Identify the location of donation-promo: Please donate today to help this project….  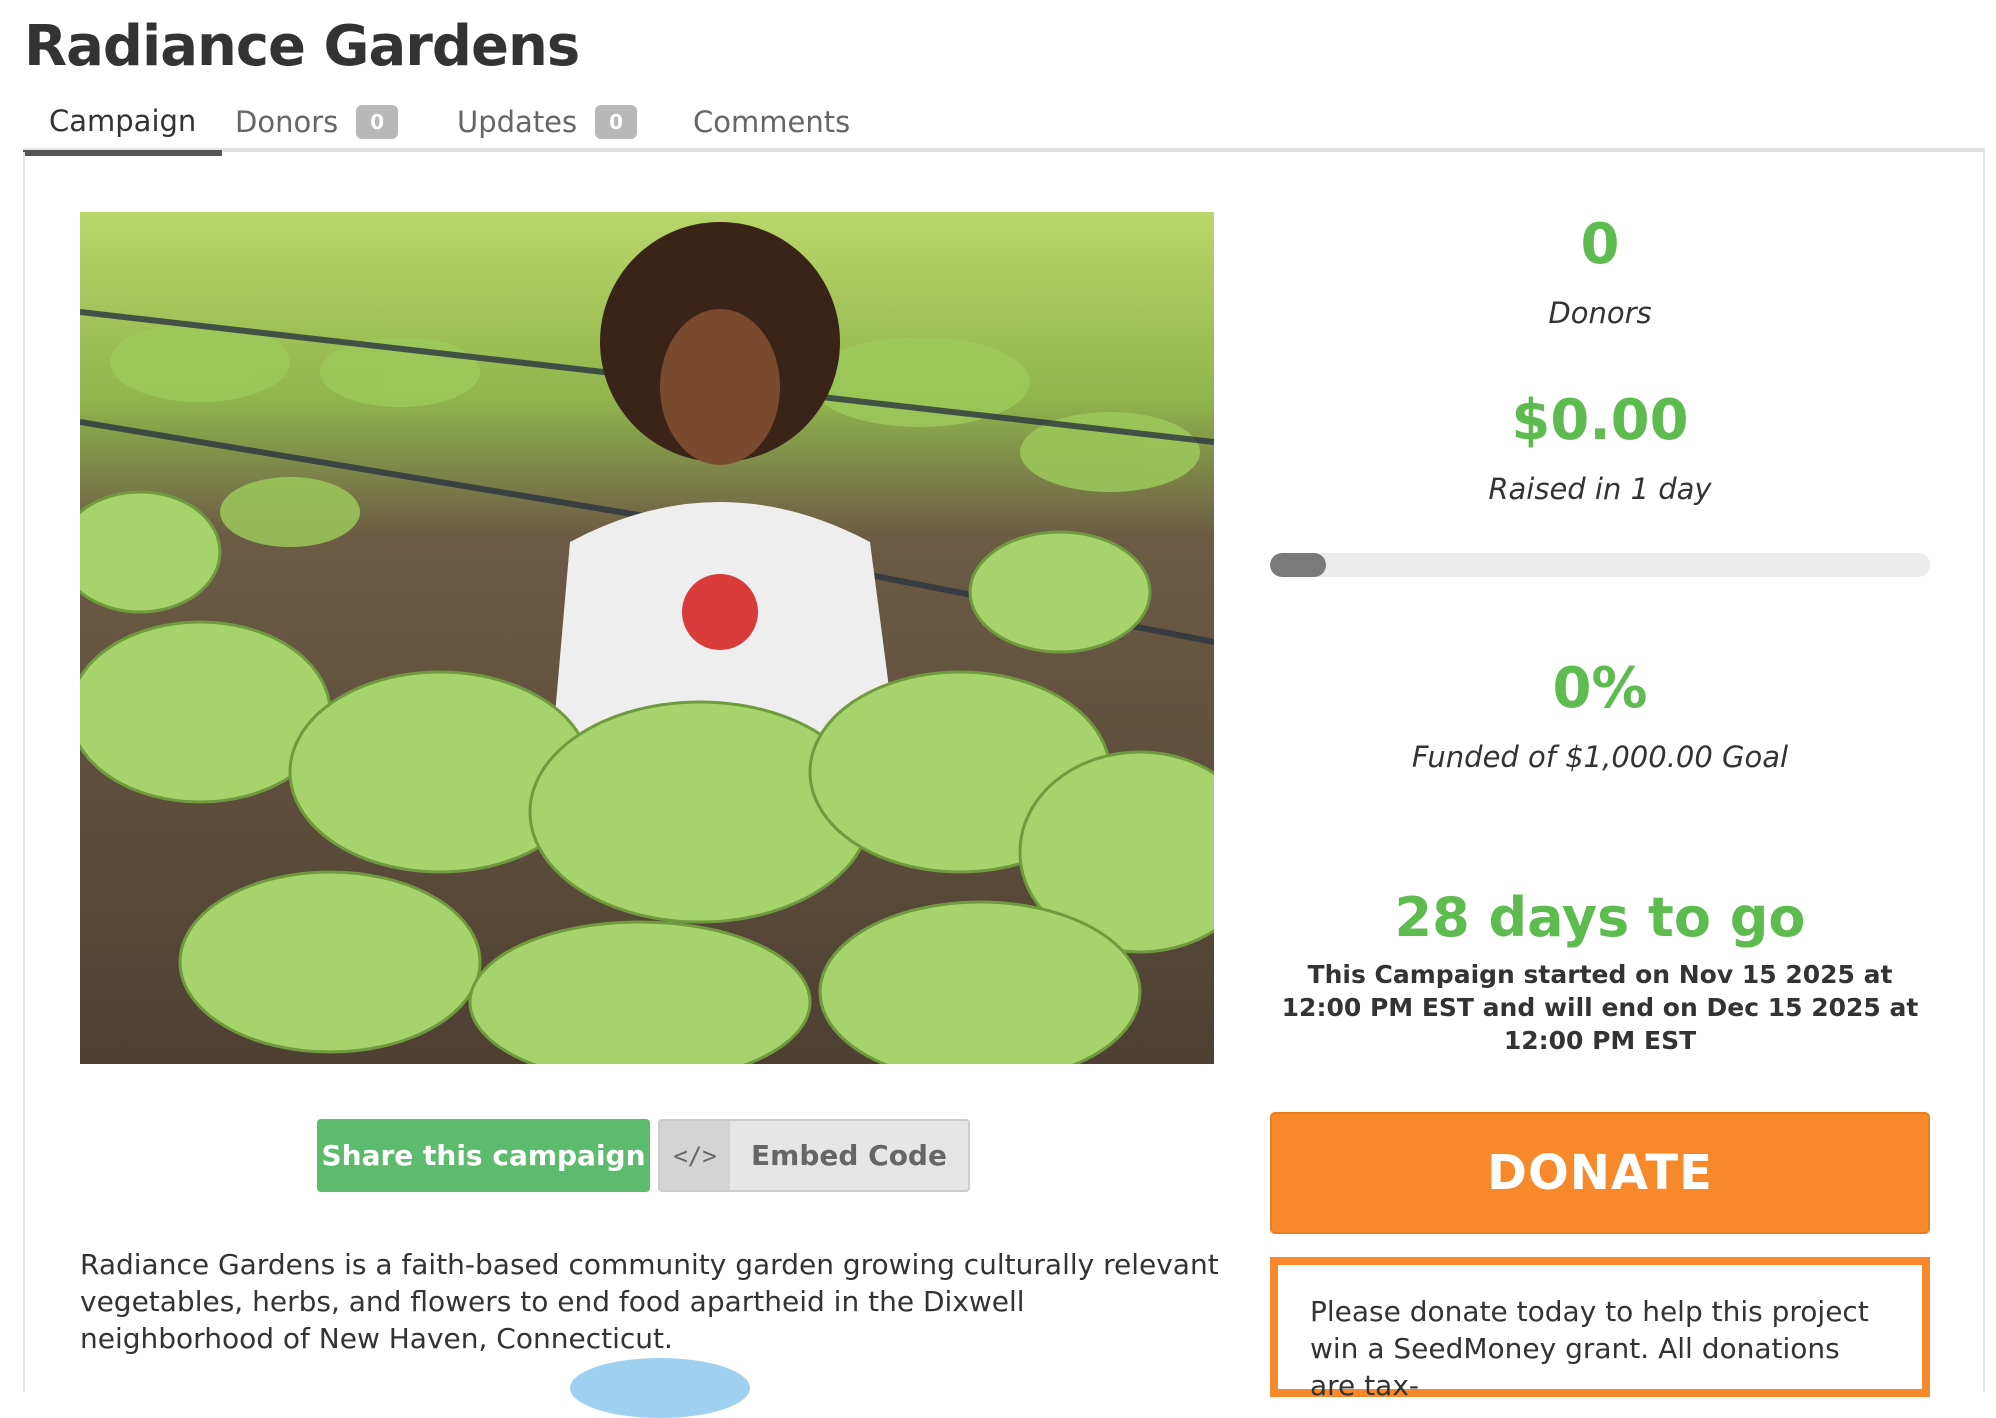
(1600, 1329).